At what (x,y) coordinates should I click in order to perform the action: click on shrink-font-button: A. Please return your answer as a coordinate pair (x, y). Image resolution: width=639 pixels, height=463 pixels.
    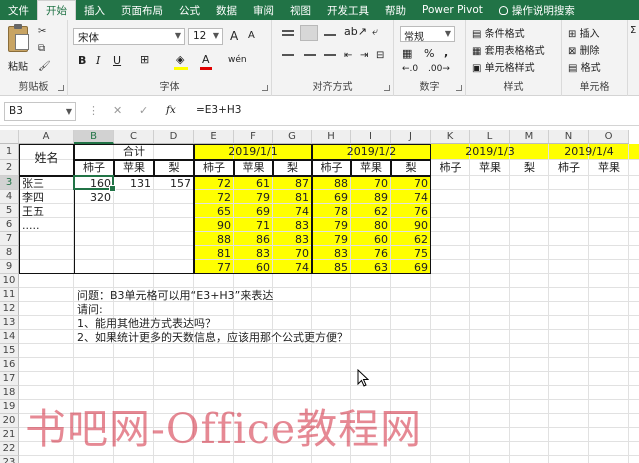
    Looking at the image, I should click on (251, 35).